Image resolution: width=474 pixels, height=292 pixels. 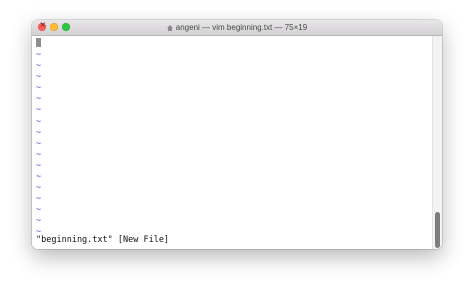 What do you see at coordinates (241, 27) in the screenshot?
I see `window-title: angeni — vim beginning.txt — 75×19` at bounding box center [241, 27].